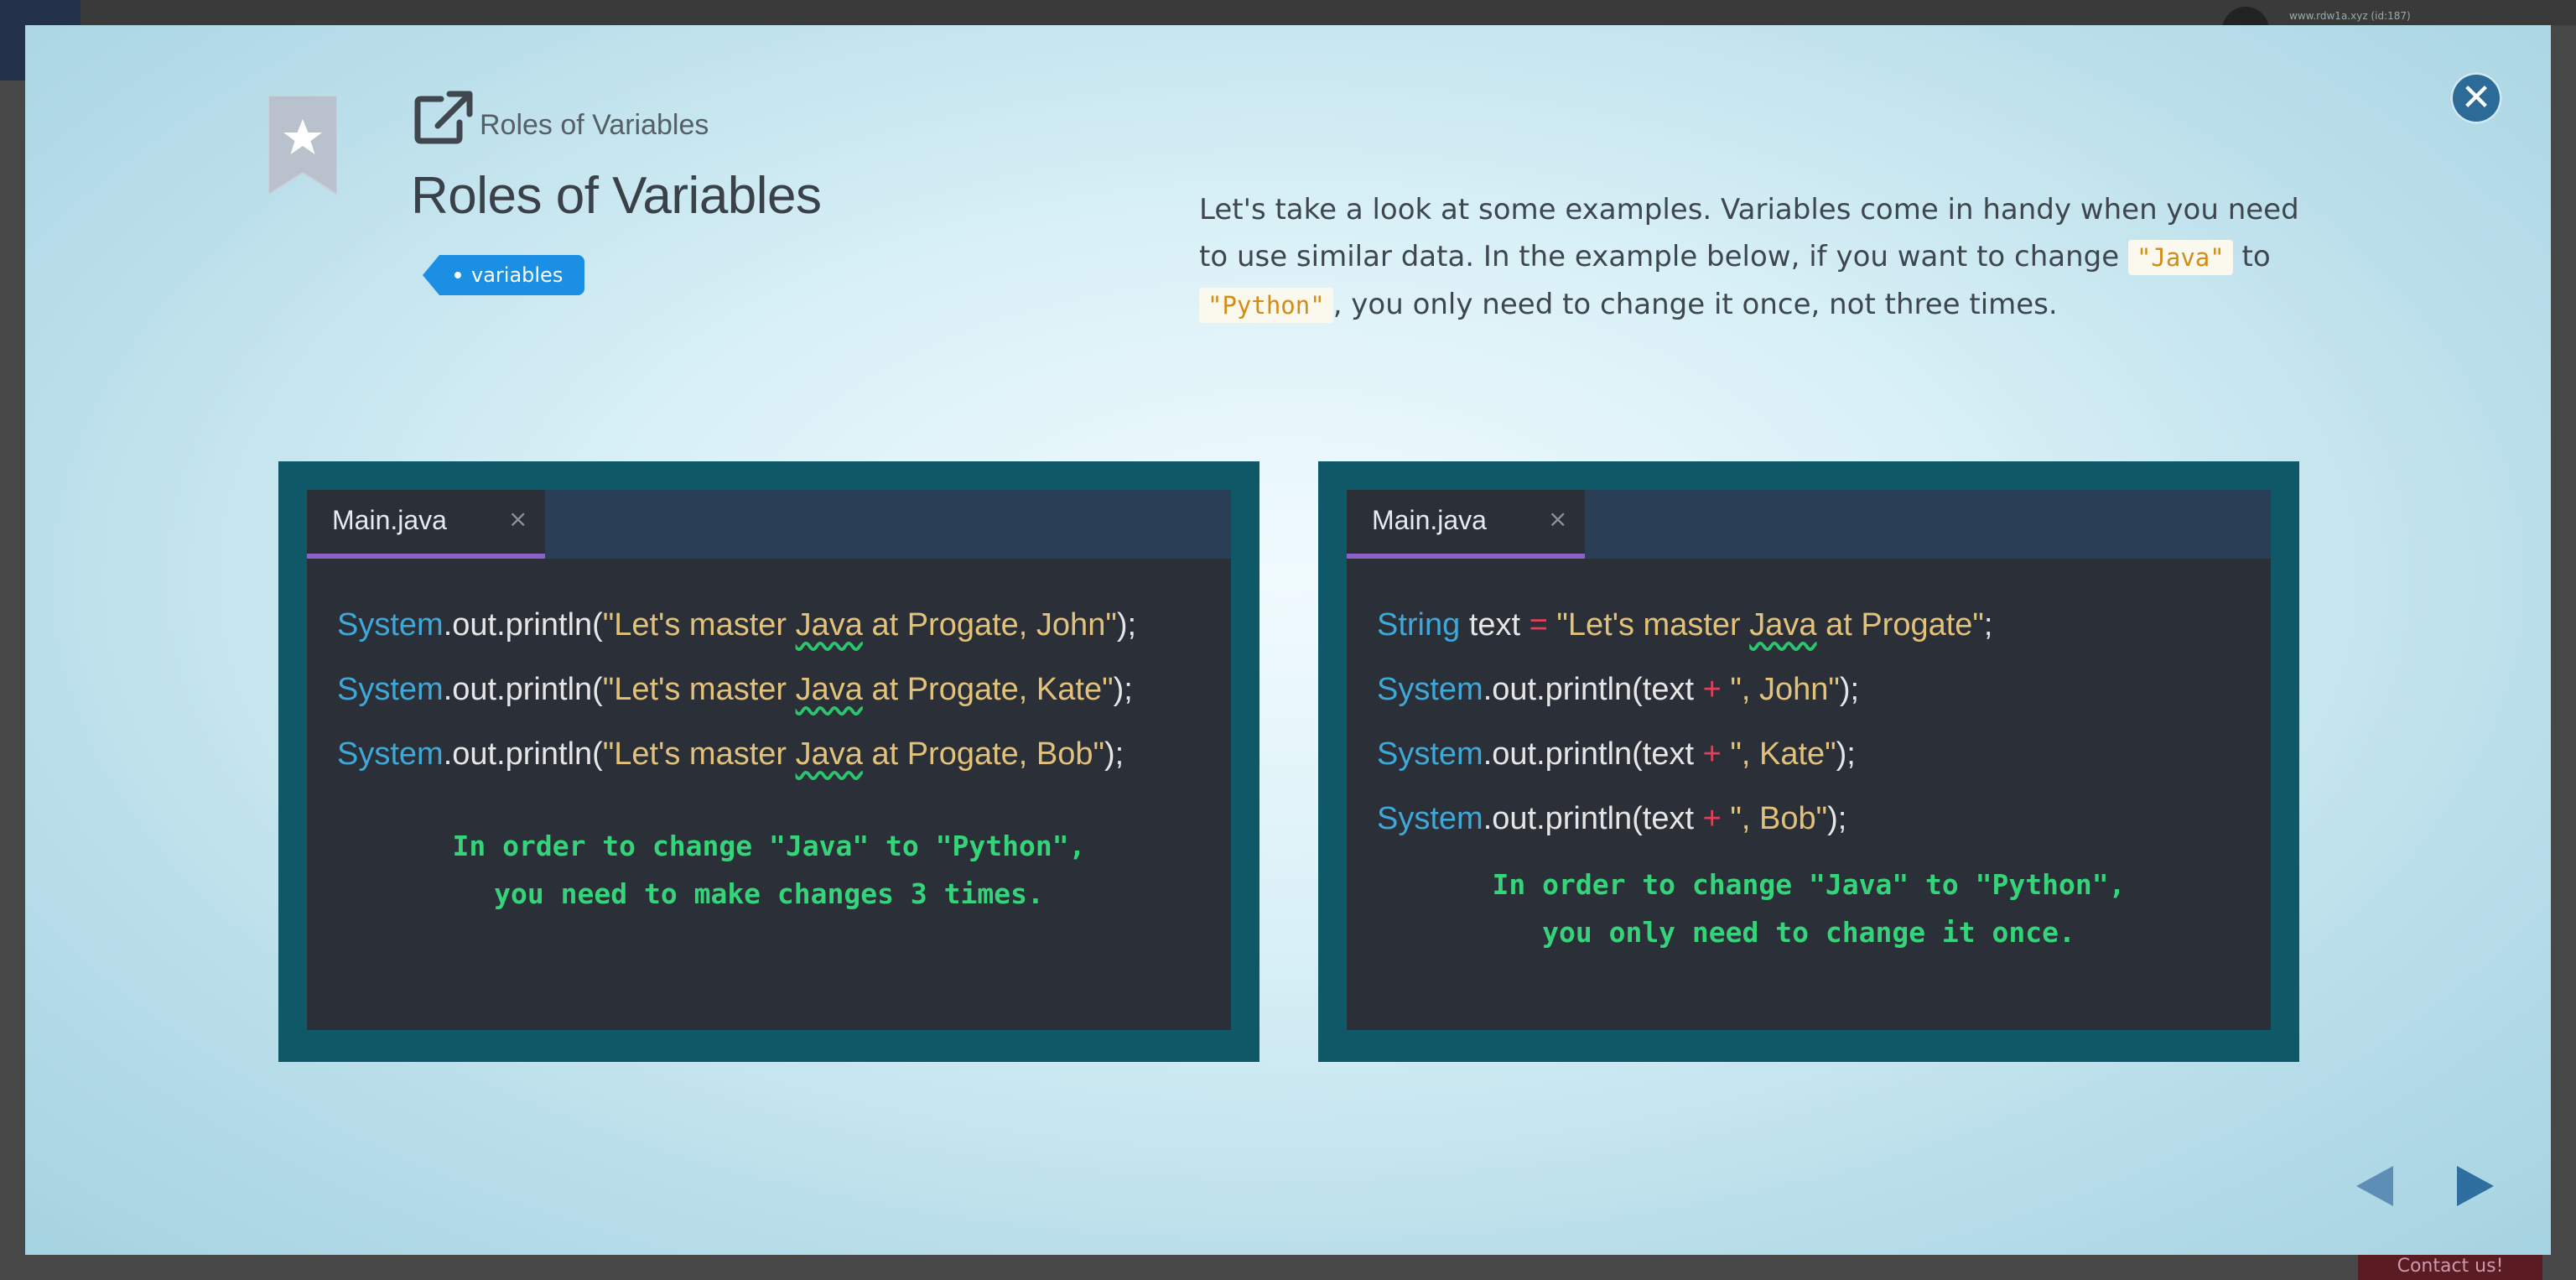 The width and height of the screenshot is (2576, 1280). Describe the element at coordinates (1288, 12) in the screenshot. I see `background-topbar` at that location.